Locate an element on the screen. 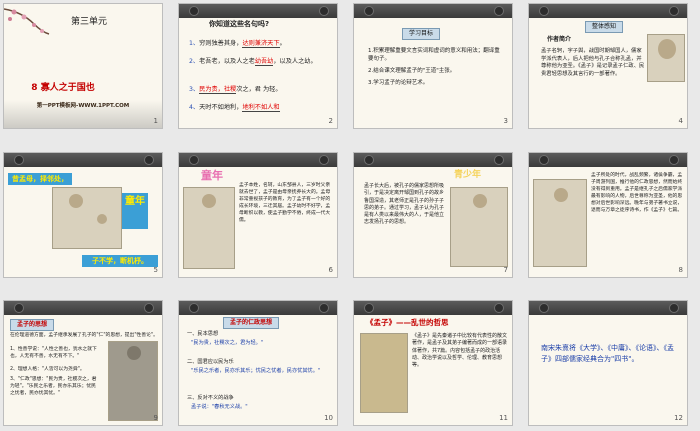 The image size is (700, 431). slide-thumbnail-12: 南宋朱熹将《大学》、《中庸》、《论语》、《孟子》四部儒家经典合为"四书"。 12 is located at coordinates (608, 363).